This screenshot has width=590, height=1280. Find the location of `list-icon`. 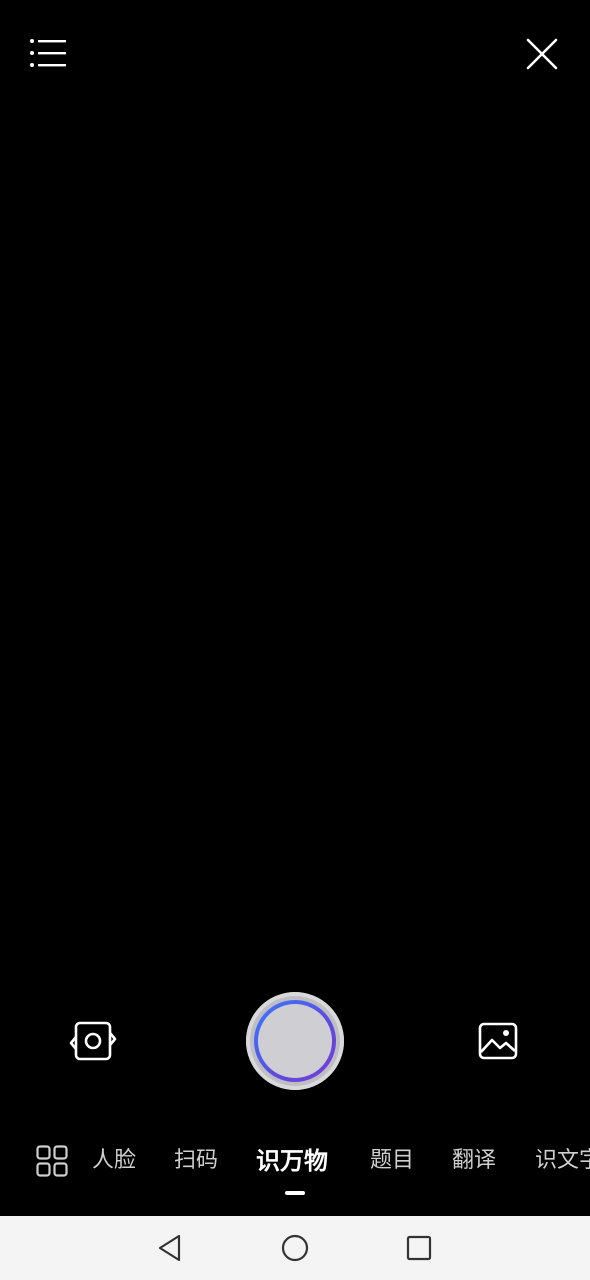

list-icon is located at coordinates (48, 53).